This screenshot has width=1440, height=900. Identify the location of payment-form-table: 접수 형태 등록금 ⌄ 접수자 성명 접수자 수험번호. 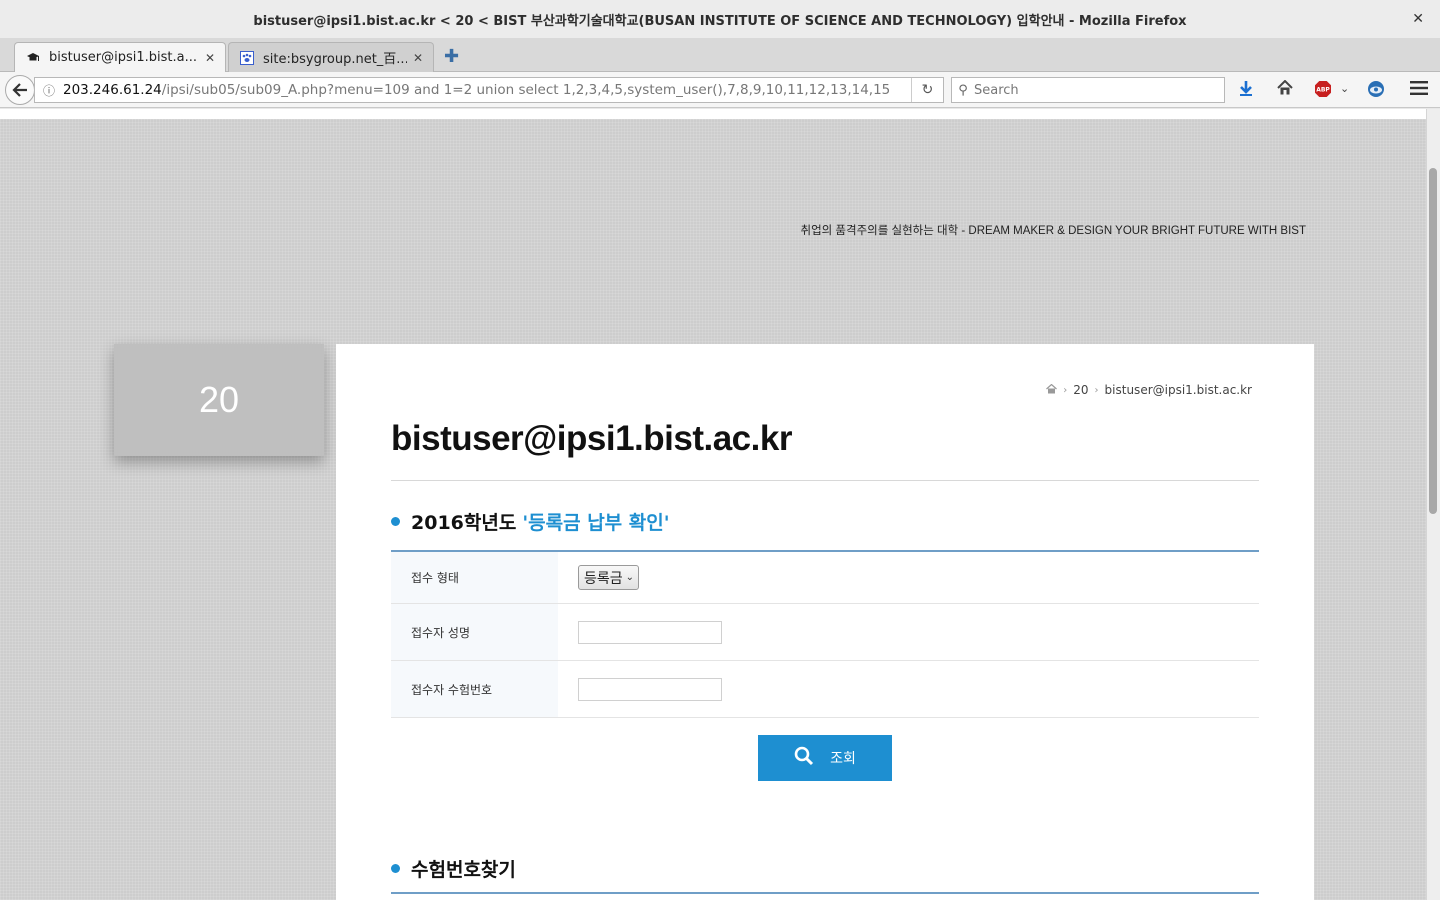
(825, 634).